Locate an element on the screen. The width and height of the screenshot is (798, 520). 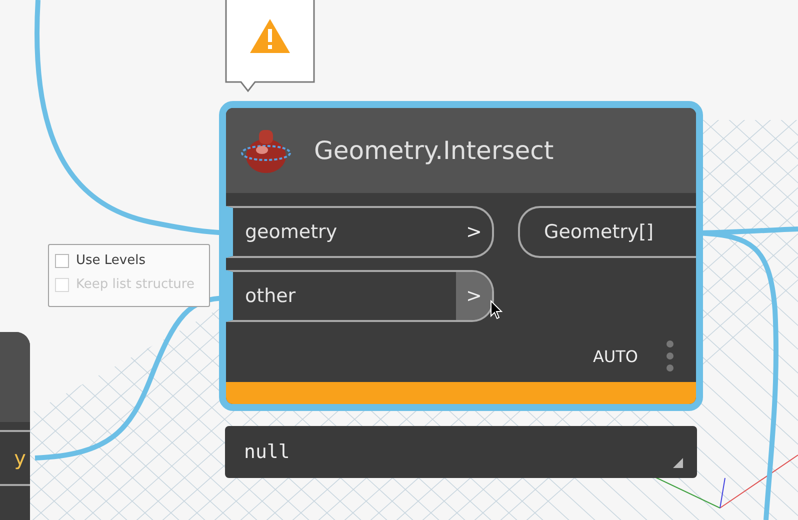
port-label: y is located at coordinates (20, 458).